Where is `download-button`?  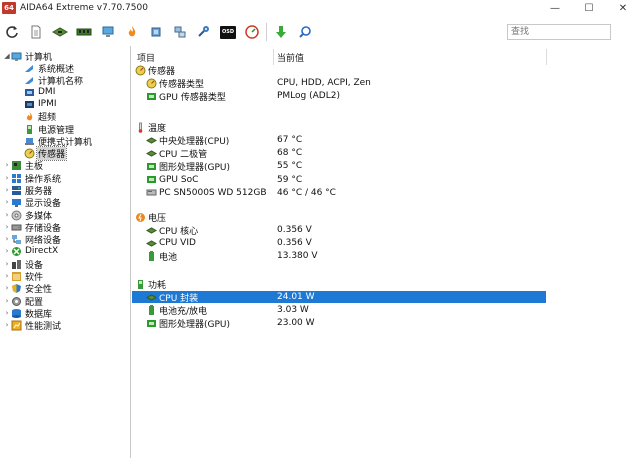
download-button is located at coordinates (281, 32).